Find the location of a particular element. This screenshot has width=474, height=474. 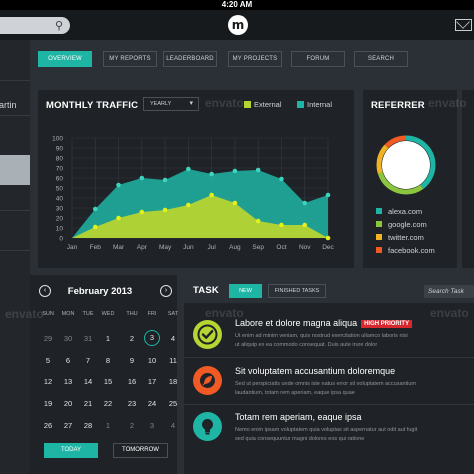

weekday-label: SUN is located at coordinates (48, 314).